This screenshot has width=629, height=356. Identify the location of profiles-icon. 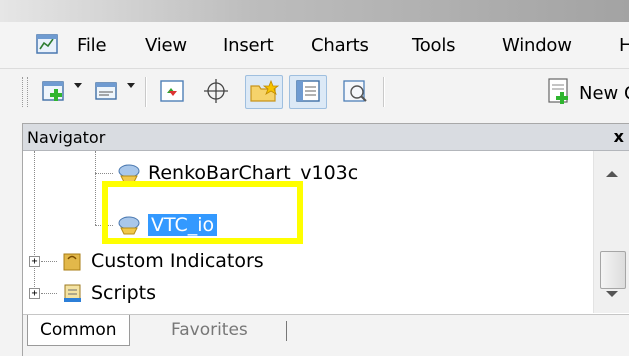
(108, 91).